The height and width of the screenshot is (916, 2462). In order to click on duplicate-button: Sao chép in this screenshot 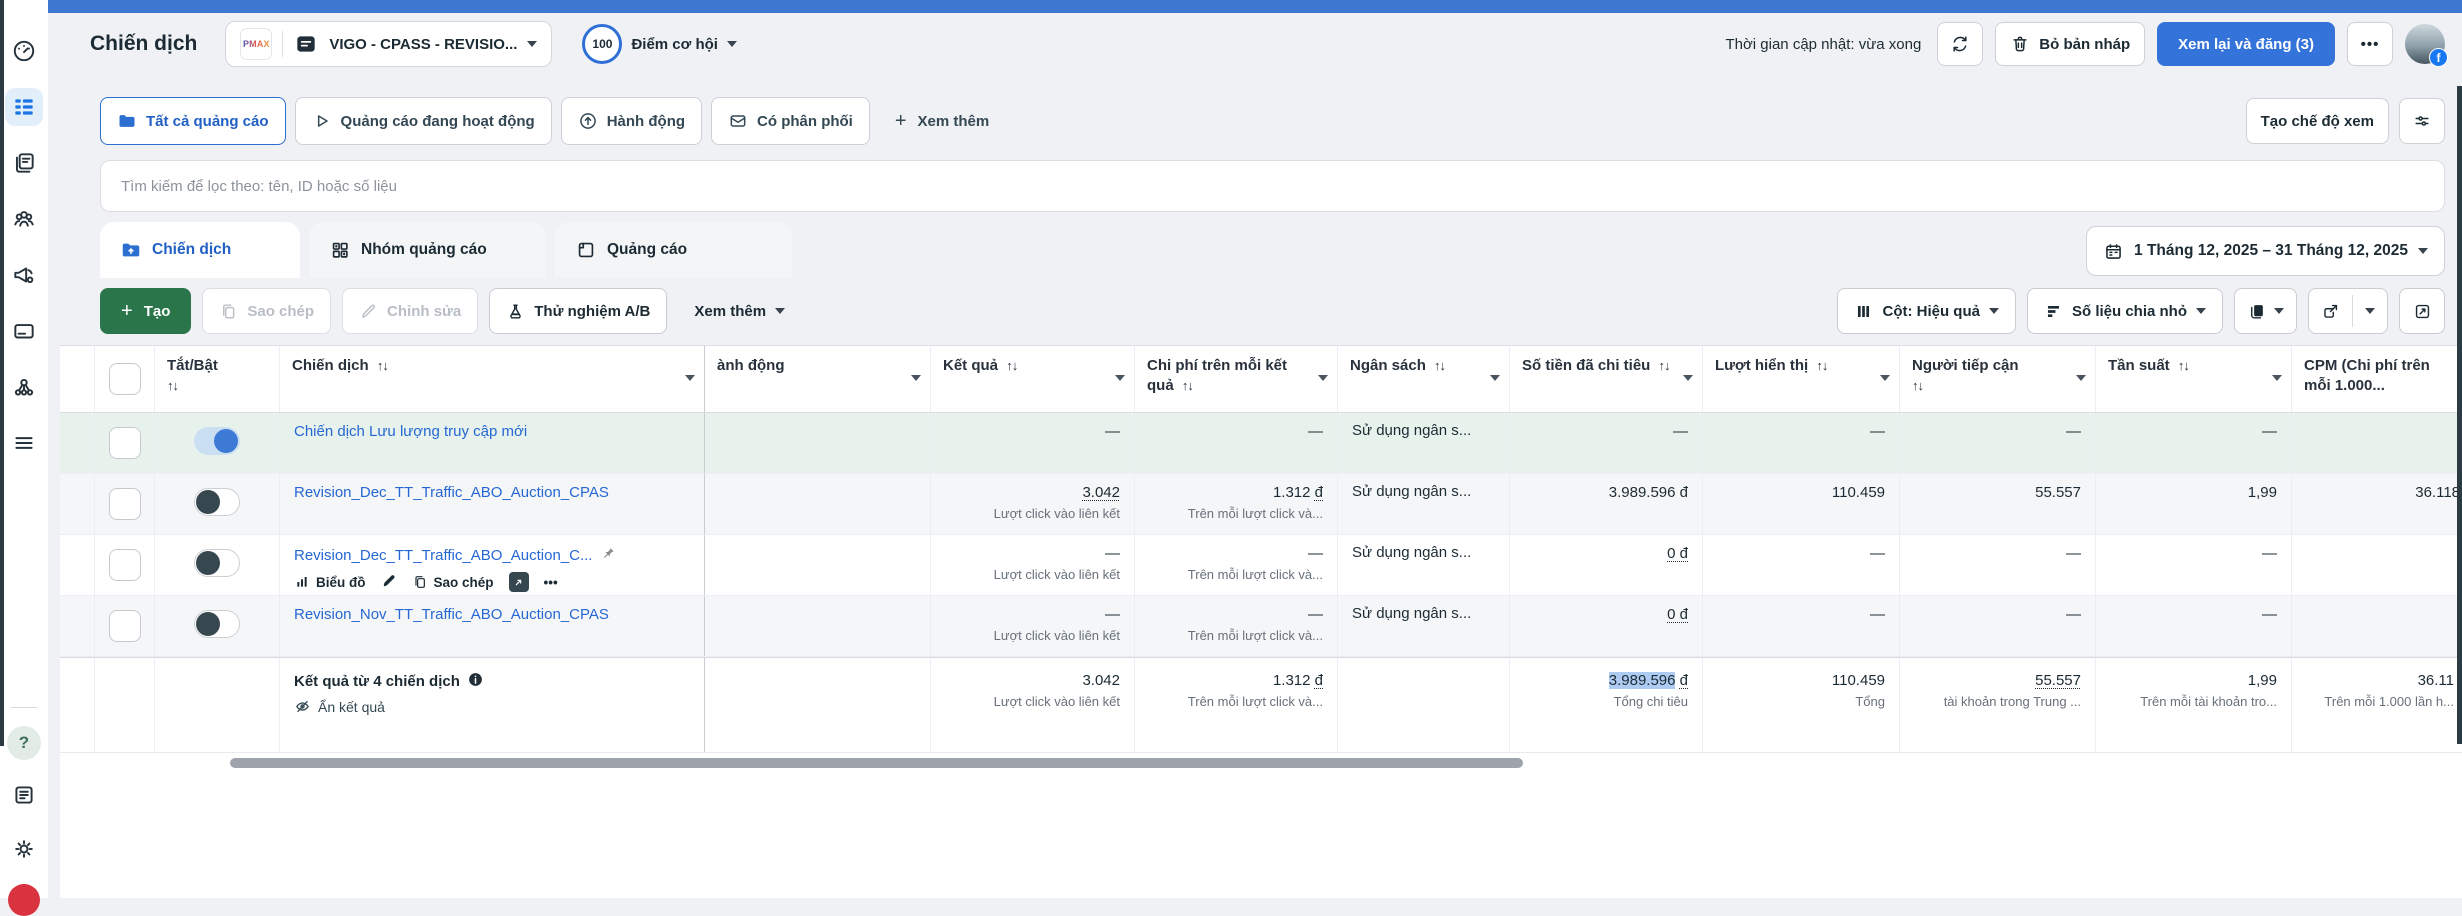, I will do `click(267, 311)`.